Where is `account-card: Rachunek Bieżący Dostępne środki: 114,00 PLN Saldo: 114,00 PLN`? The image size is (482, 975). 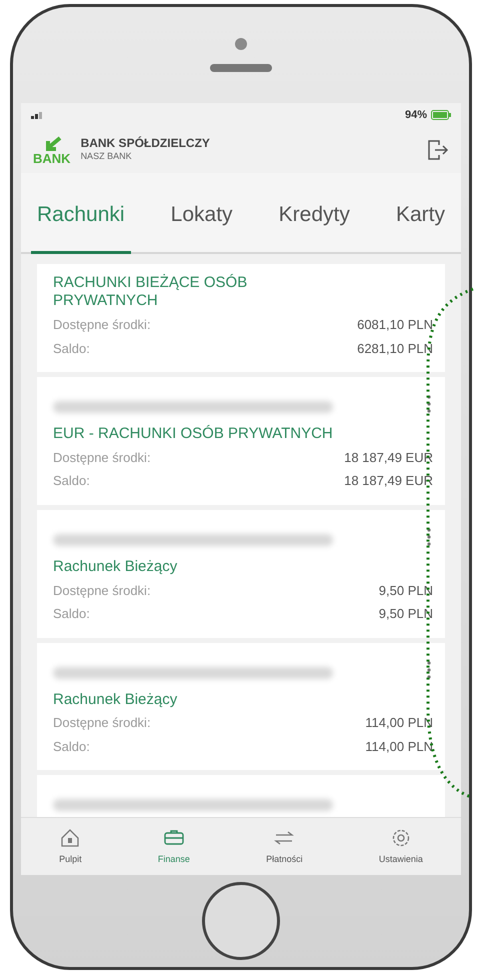 account-card: Rachunek Bieżący Dostępne środki: 114,00 PLN Saldo: 114,00 PLN is located at coordinates (241, 706).